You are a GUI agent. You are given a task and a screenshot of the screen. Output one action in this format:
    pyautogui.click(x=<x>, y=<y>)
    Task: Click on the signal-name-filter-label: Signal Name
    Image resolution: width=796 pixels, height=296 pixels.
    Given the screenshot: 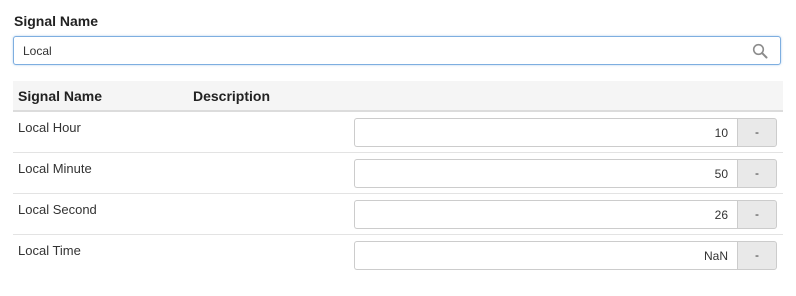 What is the action you would take?
    pyautogui.click(x=56, y=21)
    